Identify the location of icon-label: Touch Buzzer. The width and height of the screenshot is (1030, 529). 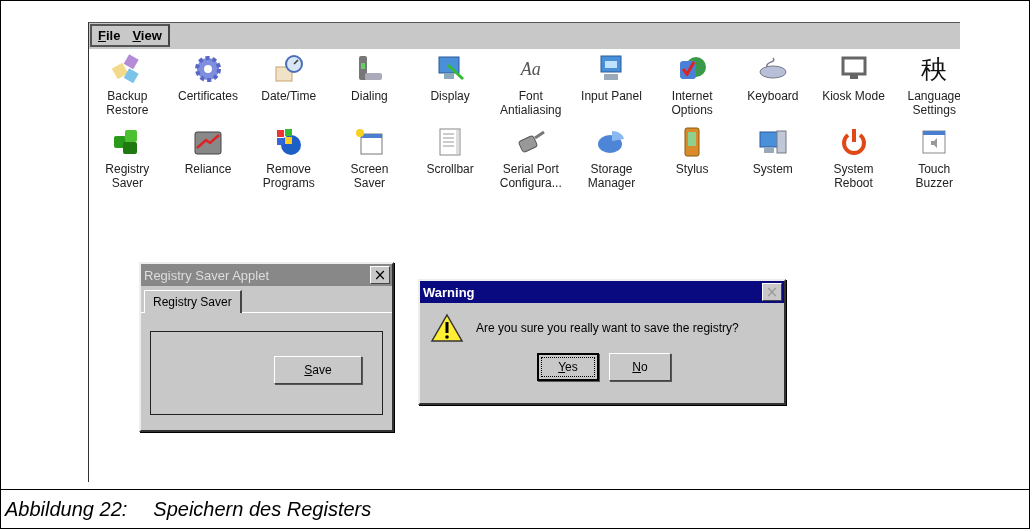
(934, 176).